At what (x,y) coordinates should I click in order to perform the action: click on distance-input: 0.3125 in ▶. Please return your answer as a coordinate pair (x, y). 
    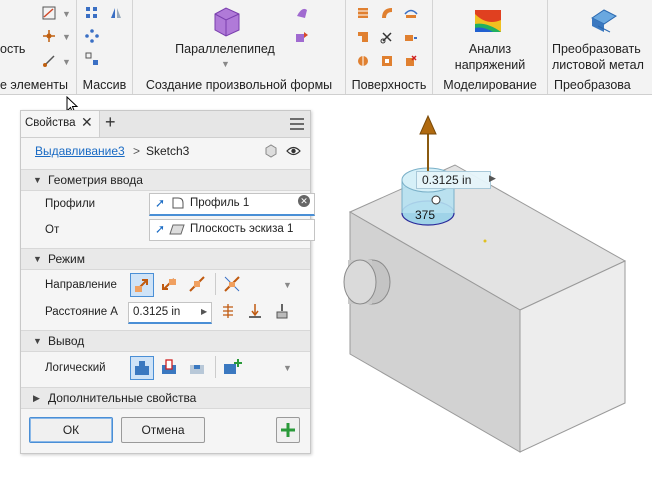
    Looking at the image, I should click on (170, 313).